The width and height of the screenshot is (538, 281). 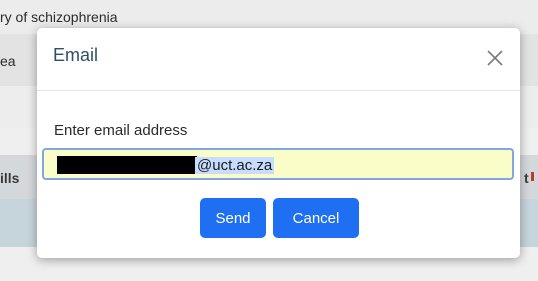 What do you see at coordinates (316, 218) in the screenshot?
I see `cancel-button: Cancel` at bounding box center [316, 218].